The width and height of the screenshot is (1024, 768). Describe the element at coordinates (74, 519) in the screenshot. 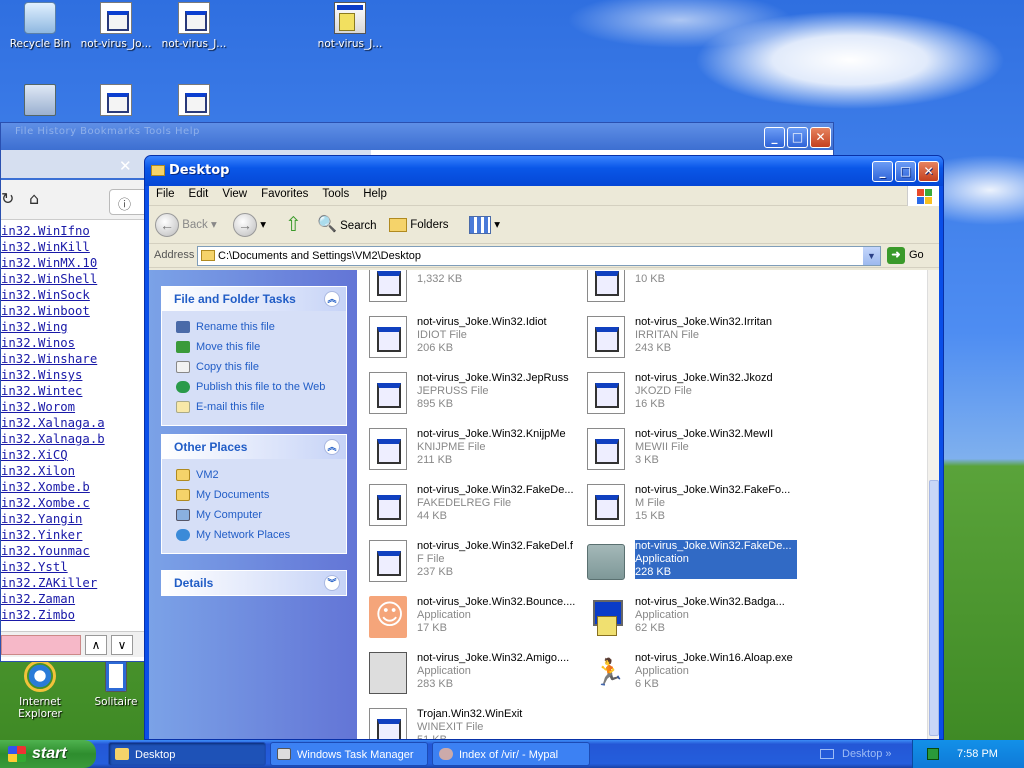

I see `link-item: in32.Yangin` at that location.